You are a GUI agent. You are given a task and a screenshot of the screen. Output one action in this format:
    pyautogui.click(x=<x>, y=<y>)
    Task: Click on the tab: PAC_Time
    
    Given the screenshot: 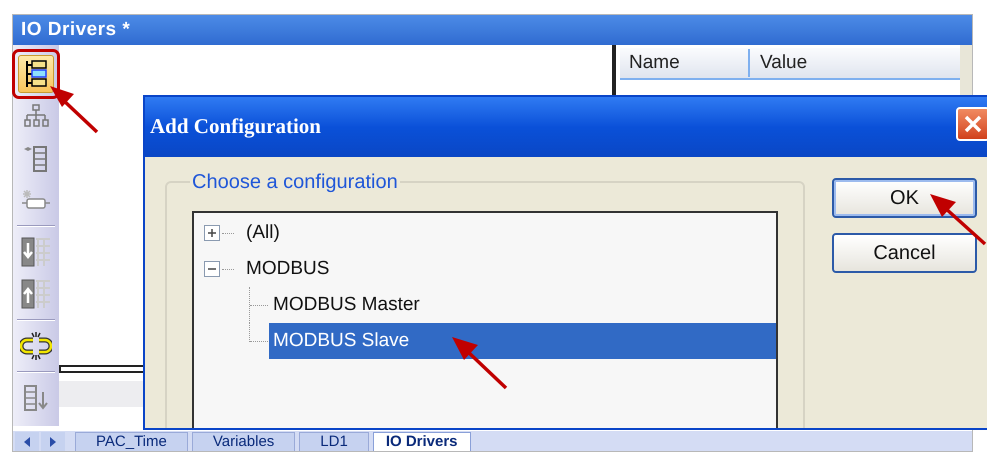 What is the action you would take?
    pyautogui.click(x=131, y=441)
    